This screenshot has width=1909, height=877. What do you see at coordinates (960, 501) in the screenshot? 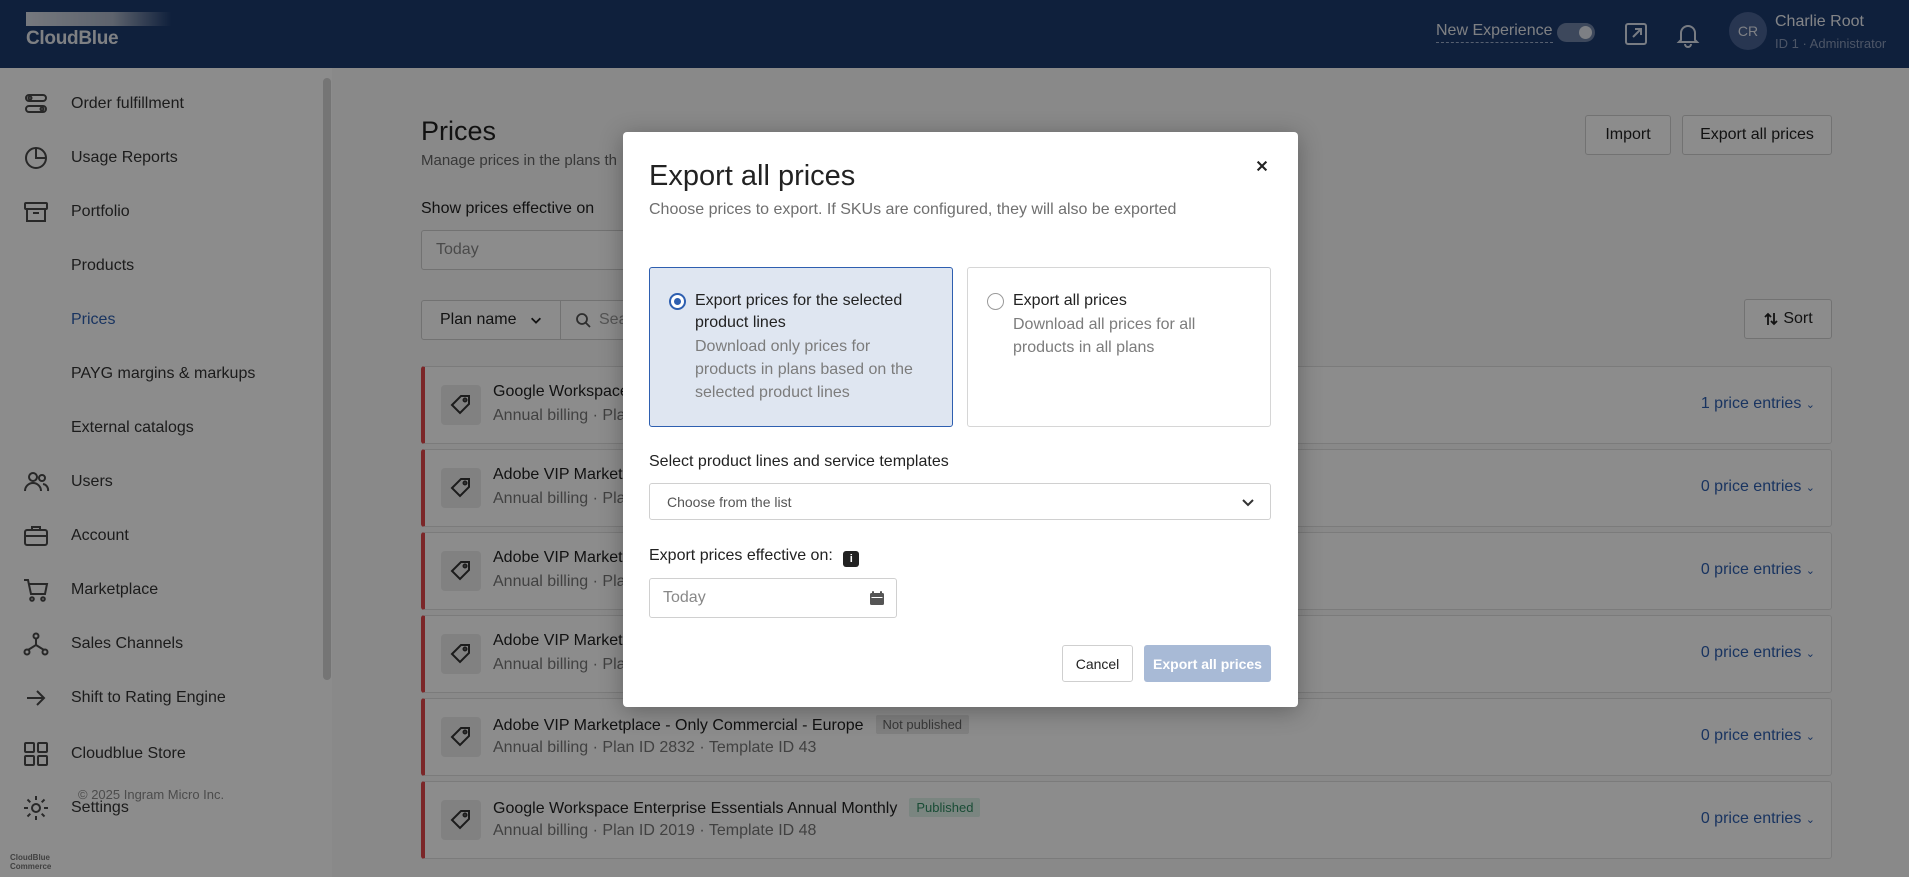
I see `product-lines-select: Choose from the list` at bounding box center [960, 501].